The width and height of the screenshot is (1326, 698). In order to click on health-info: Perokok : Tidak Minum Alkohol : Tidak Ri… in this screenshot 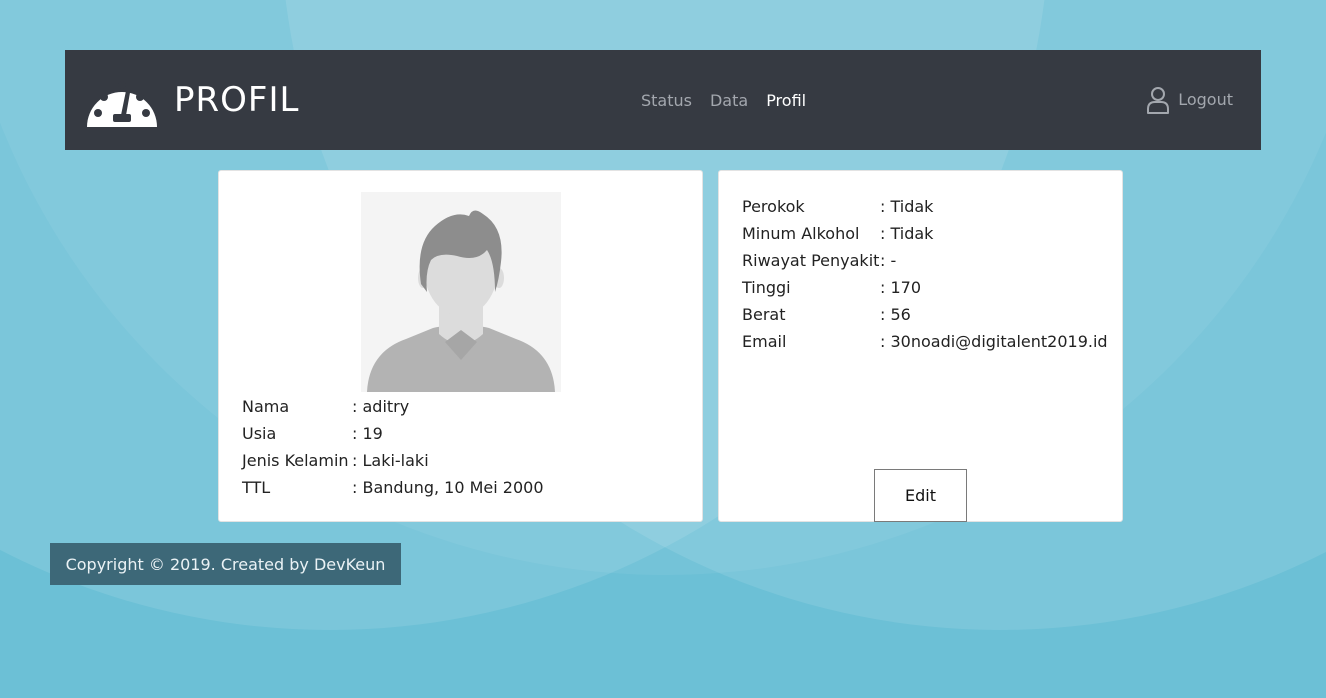, I will do `click(925, 274)`.